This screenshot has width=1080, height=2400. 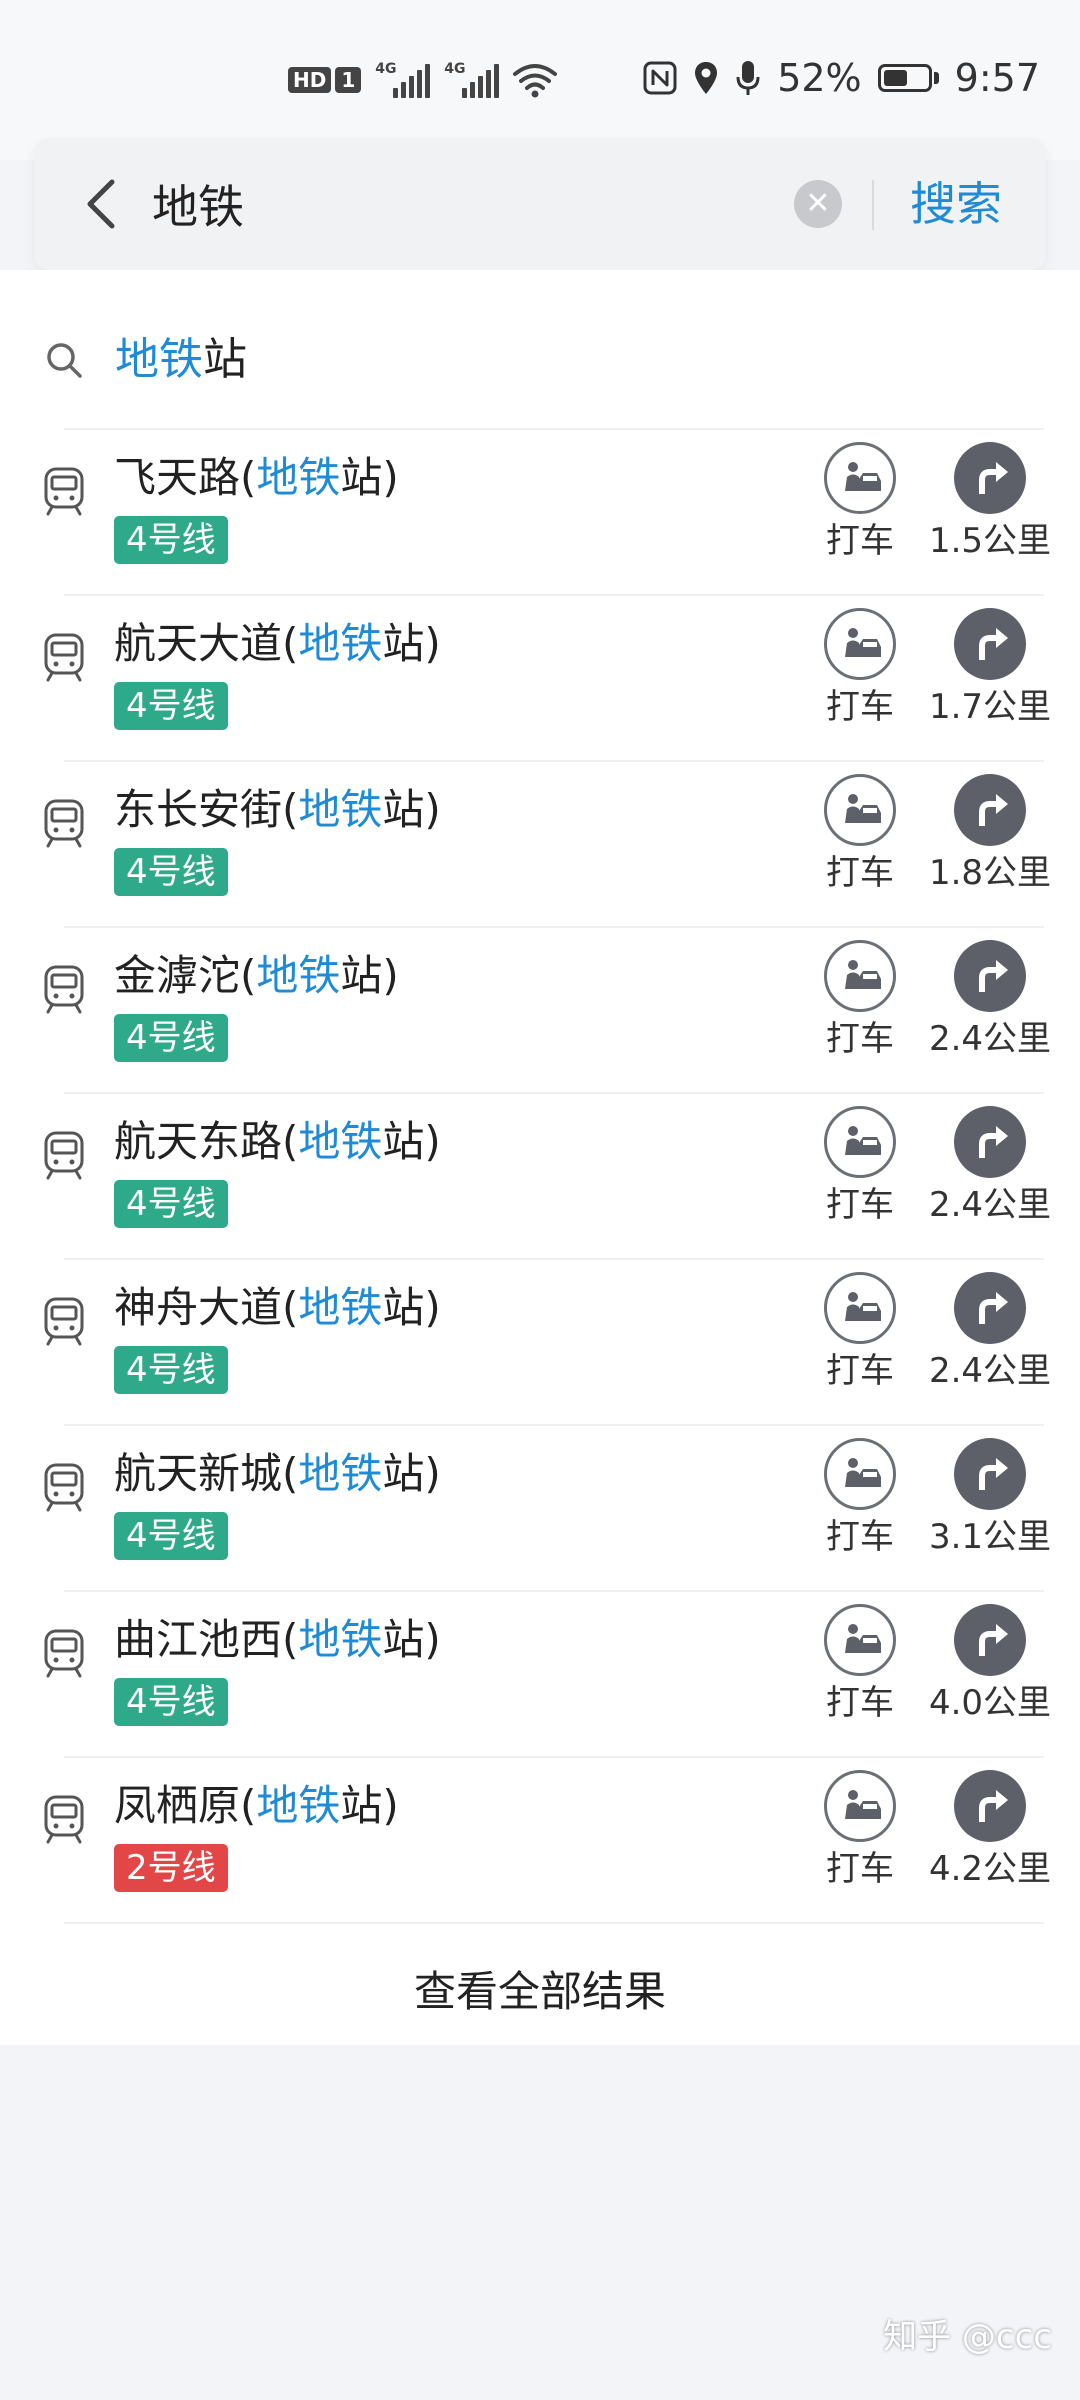 I want to click on wifi-icon, so click(x=535, y=81).